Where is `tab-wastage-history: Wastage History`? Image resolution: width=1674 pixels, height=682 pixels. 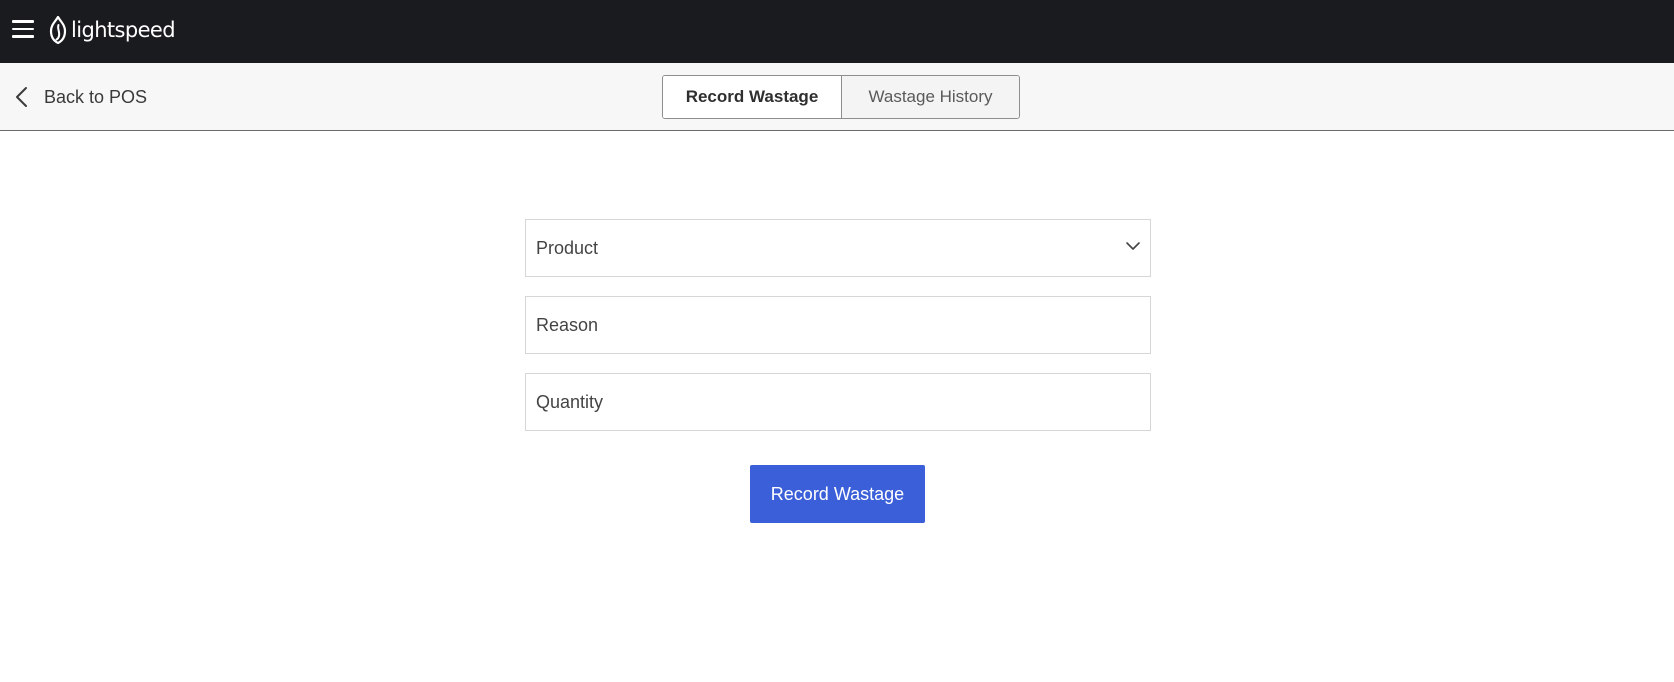
tab-wastage-history: Wastage History is located at coordinates (930, 97).